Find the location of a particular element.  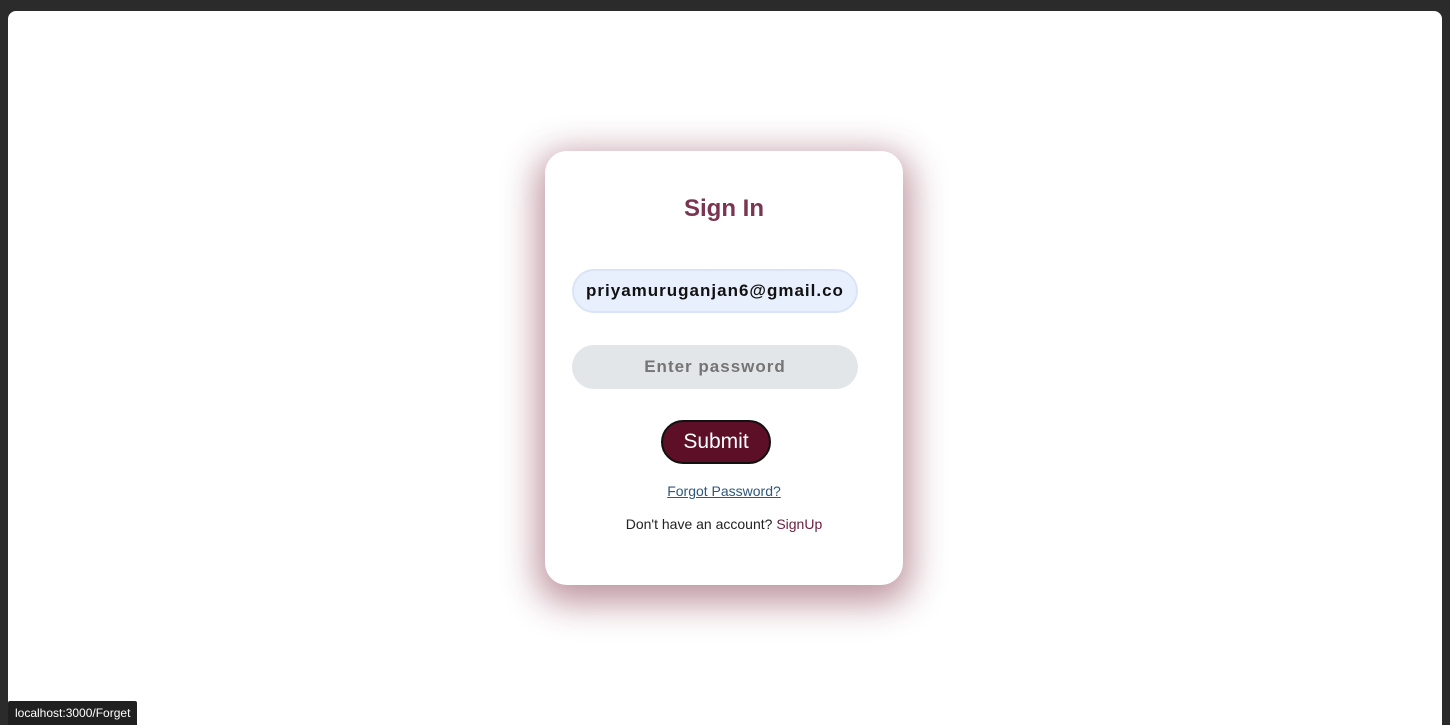

status-bar-url: localhost:3000/Forget is located at coordinates (73, 713).